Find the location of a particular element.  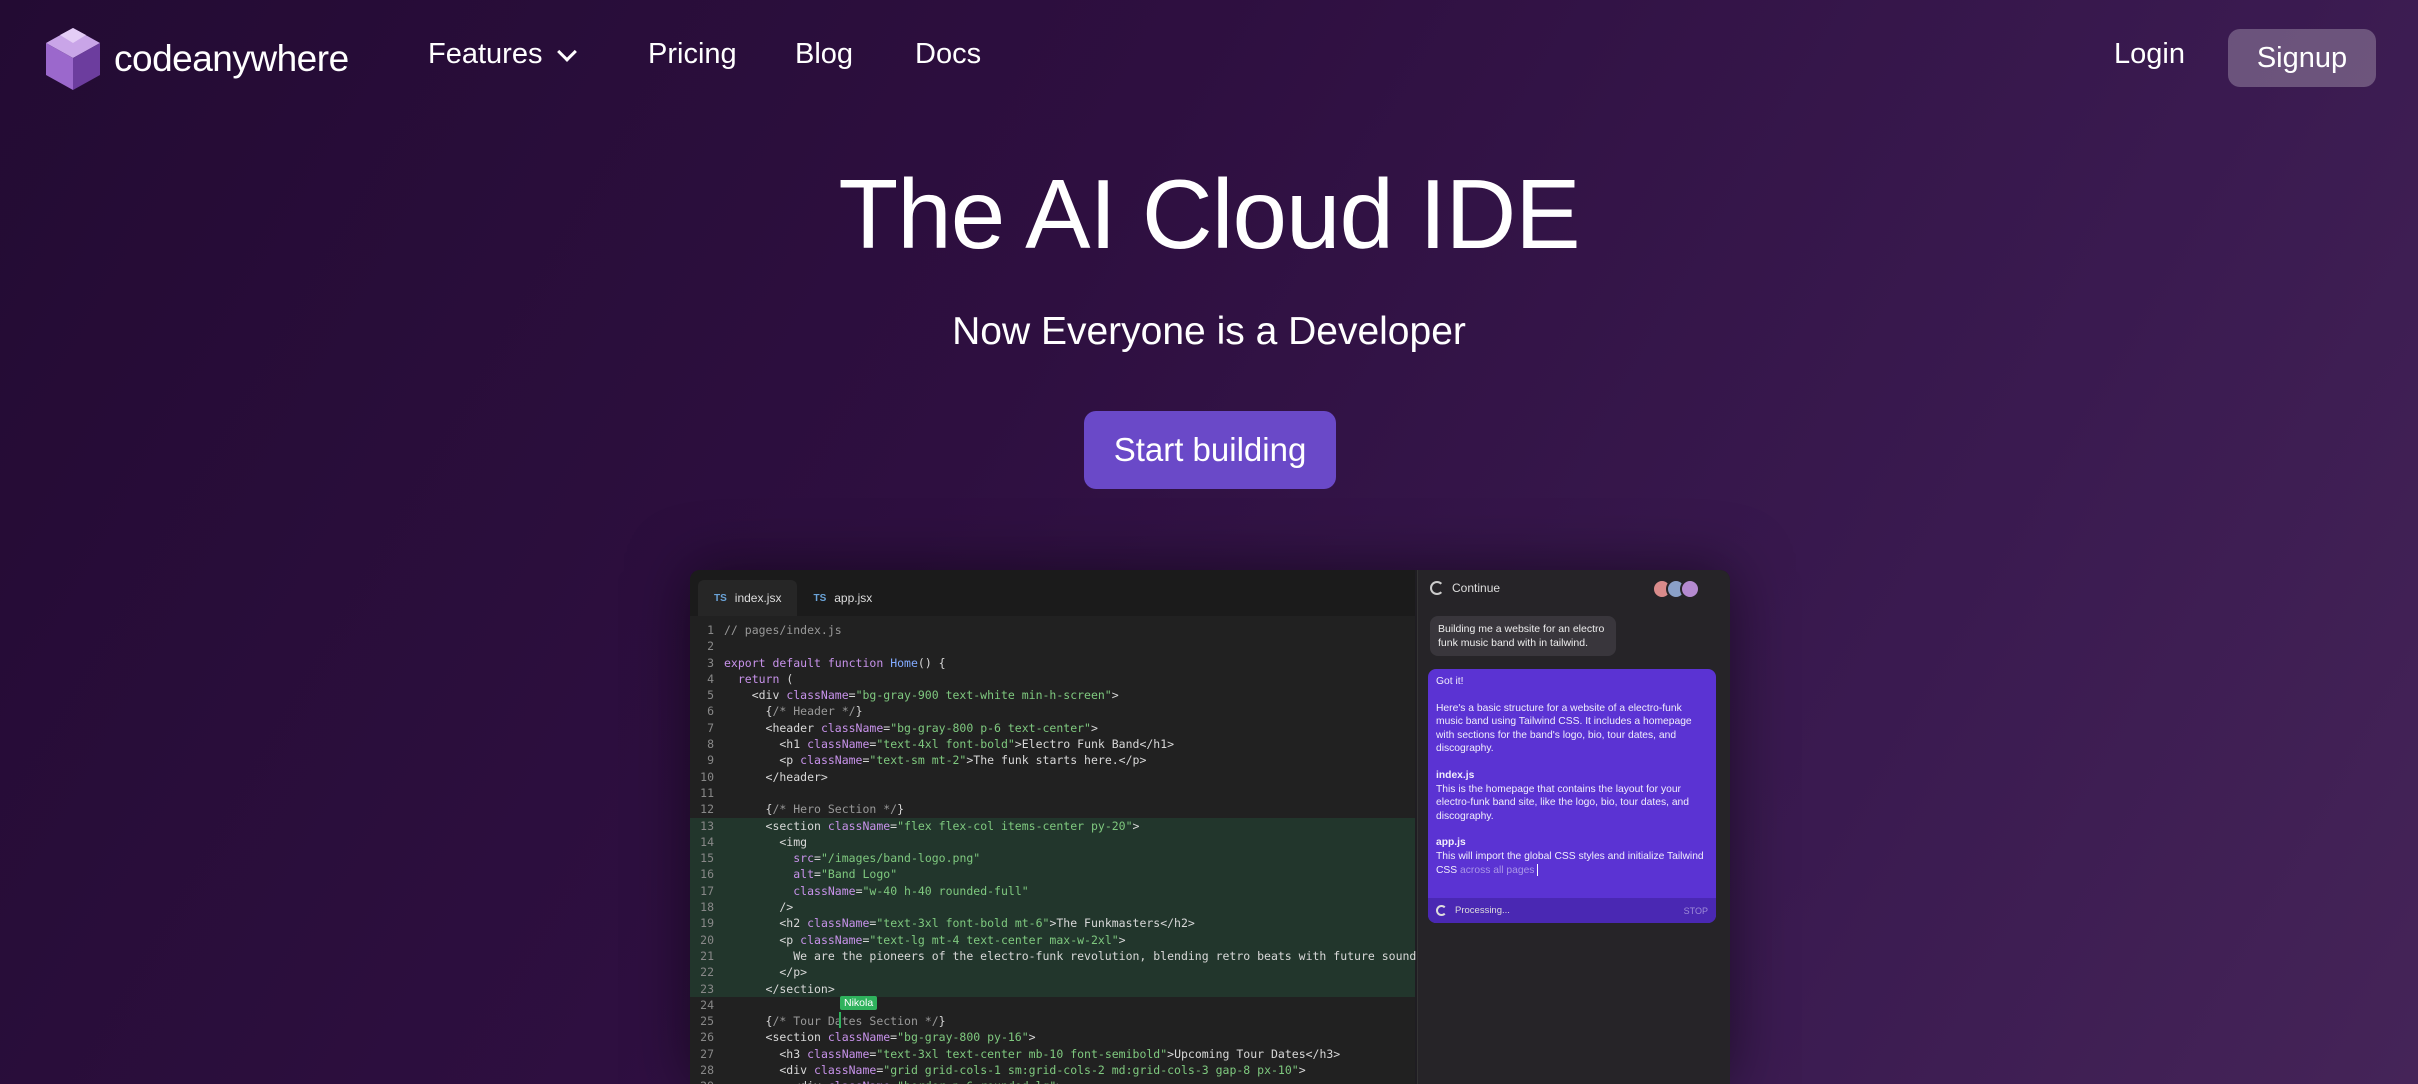

code-line: 10 </header> is located at coordinates (764, 776).